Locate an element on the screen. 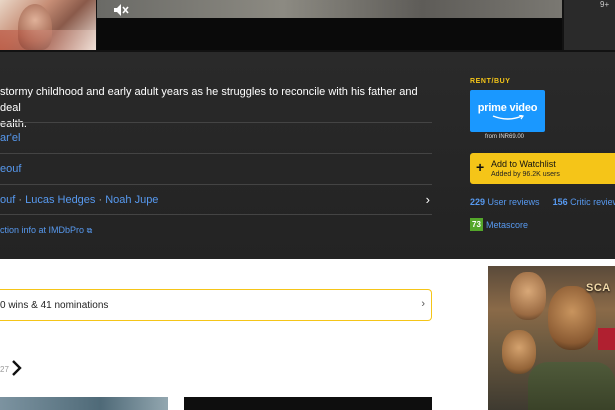  user-reviews-label: User reviews is located at coordinates (513, 202).